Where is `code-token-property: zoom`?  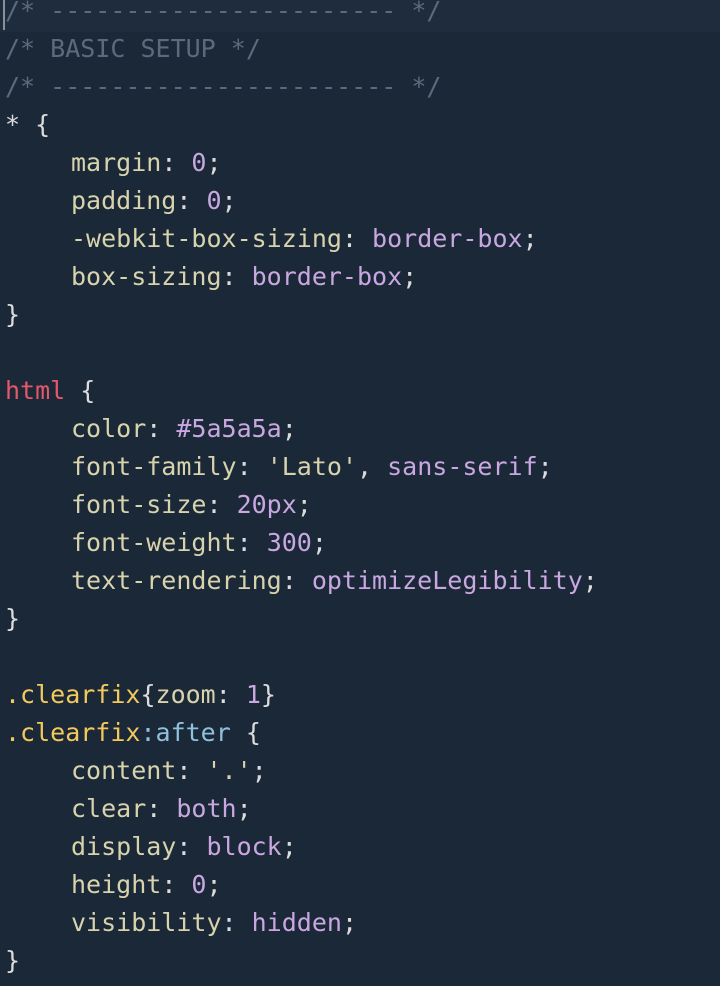 code-token-property: zoom is located at coordinates (185, 694).